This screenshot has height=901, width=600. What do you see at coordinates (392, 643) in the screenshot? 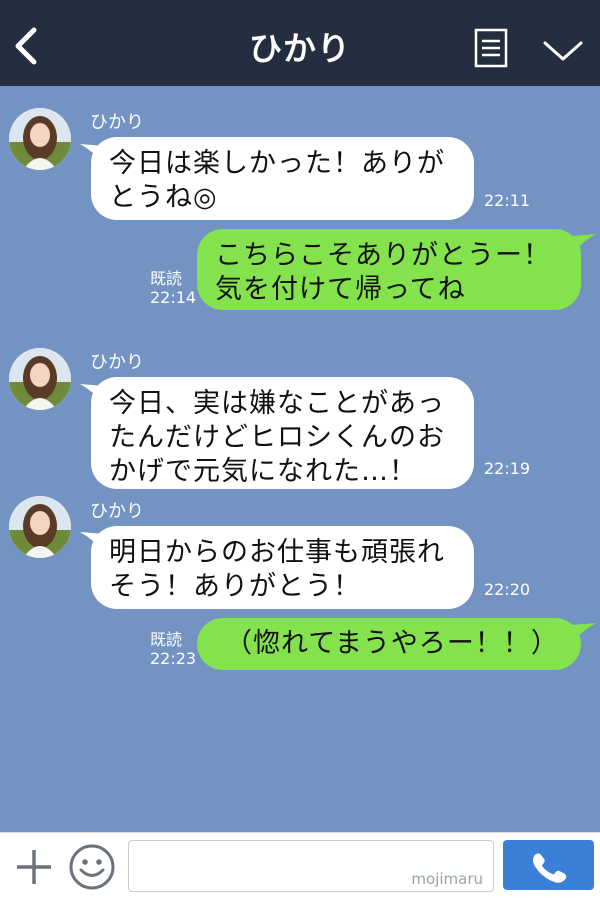
I see `message-line: （惚れてまうやろー！！）` at bounding box center [392, 643].